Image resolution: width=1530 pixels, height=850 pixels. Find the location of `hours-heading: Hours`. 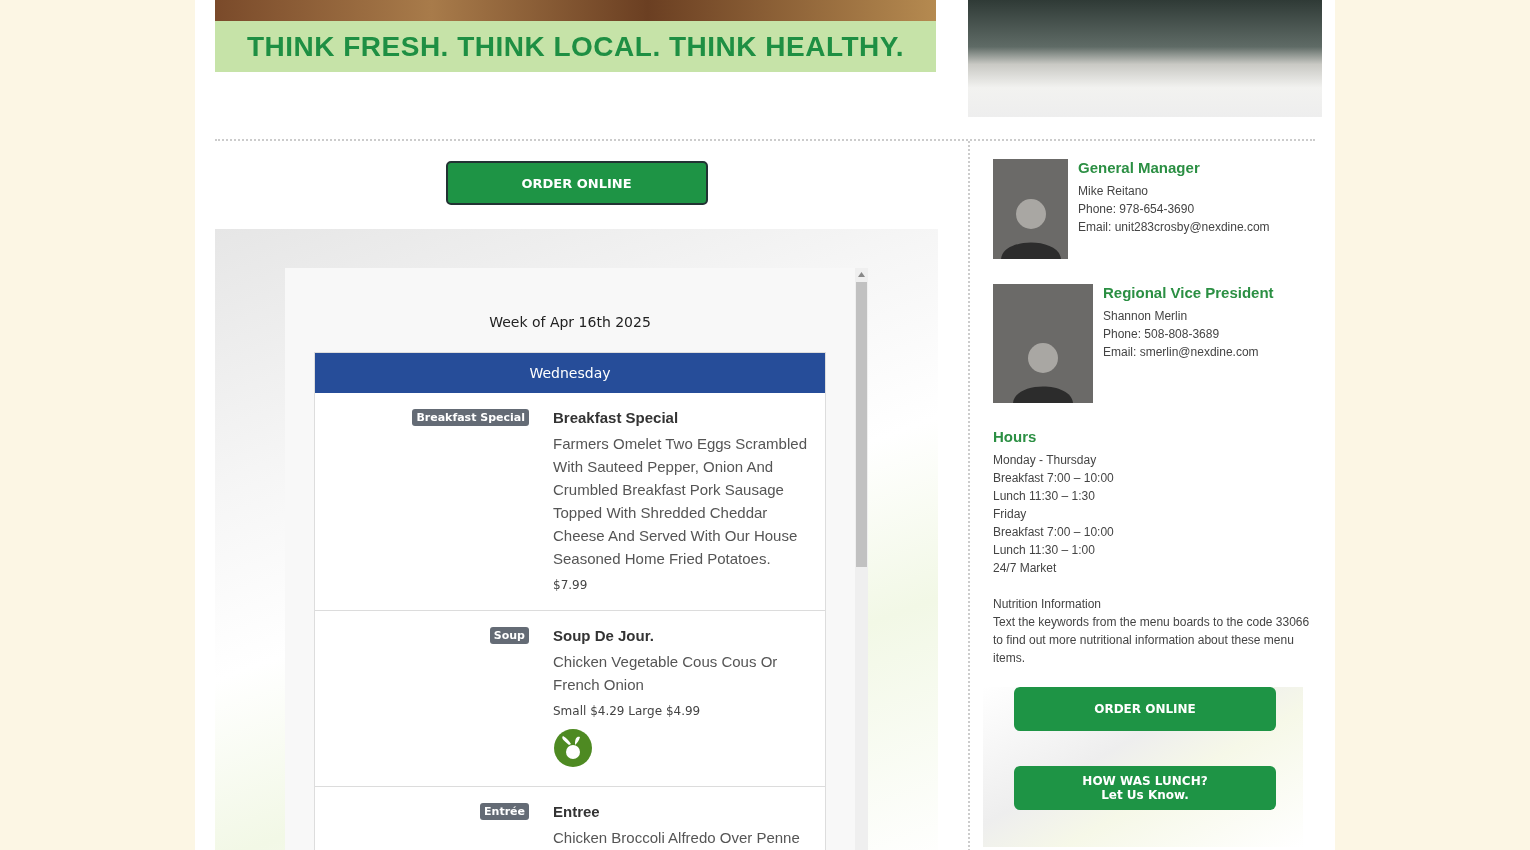

hours-heading: Hours is located at coordinates (1015, 436).